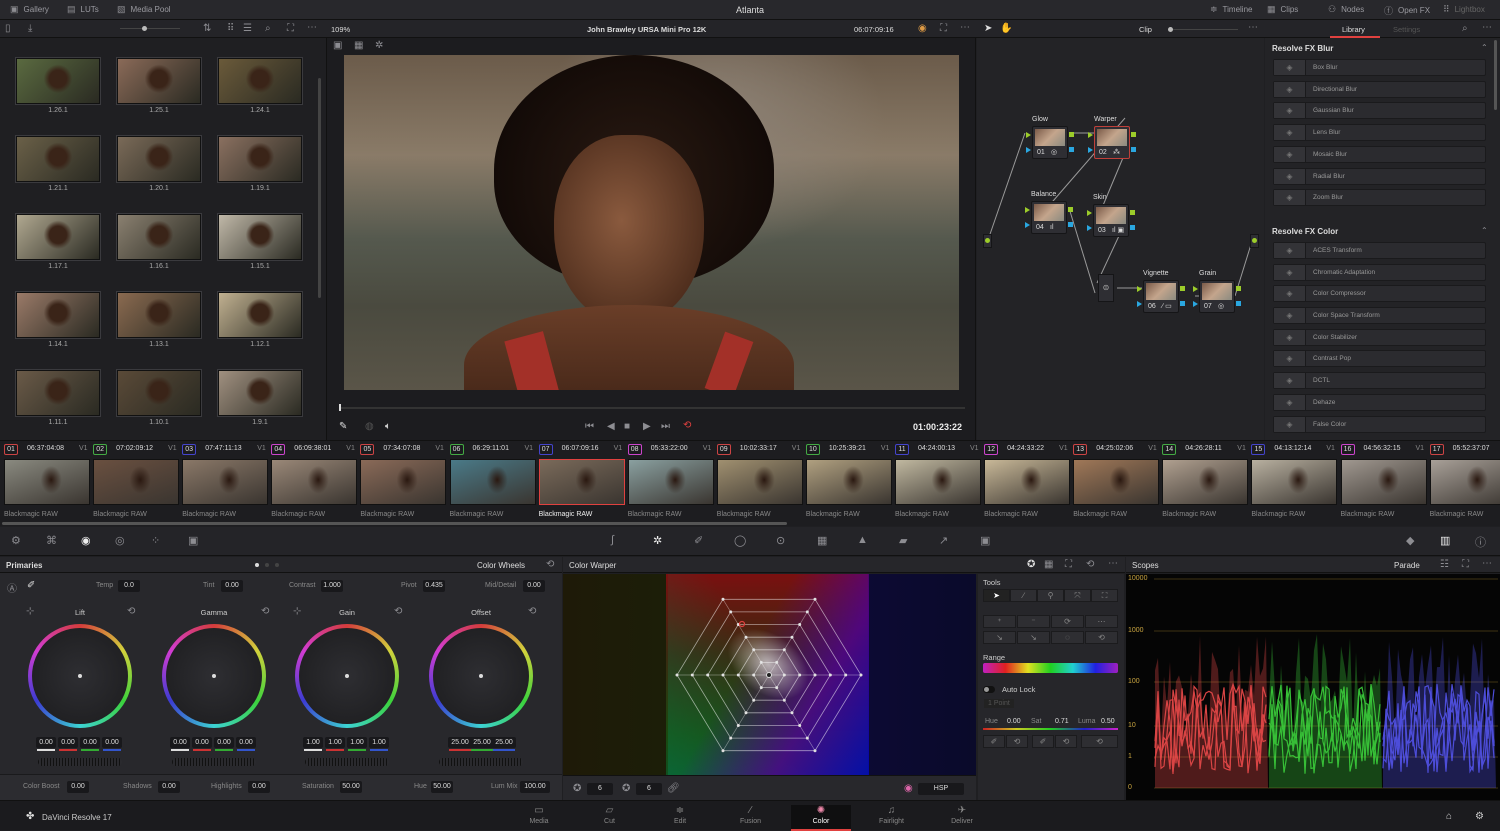  I want to click on page-deliver: ✈ Deliver, so click(962, 818).